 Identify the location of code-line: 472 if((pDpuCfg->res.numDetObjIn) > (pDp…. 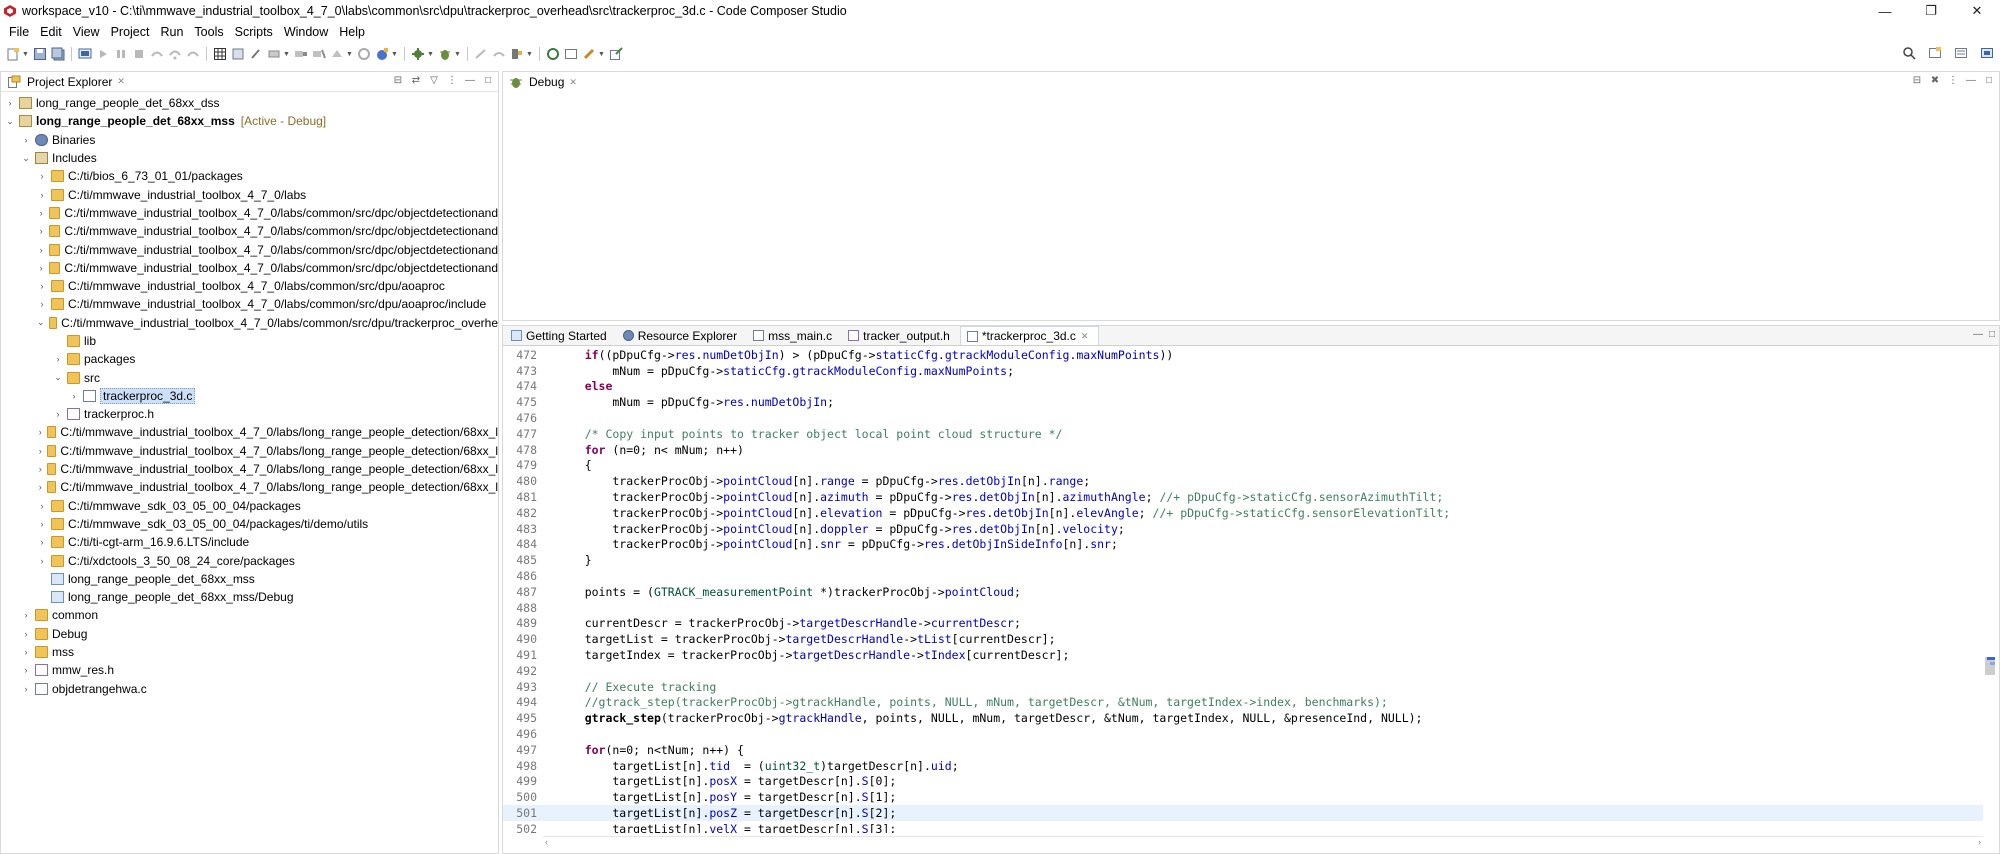
(1243, 355).